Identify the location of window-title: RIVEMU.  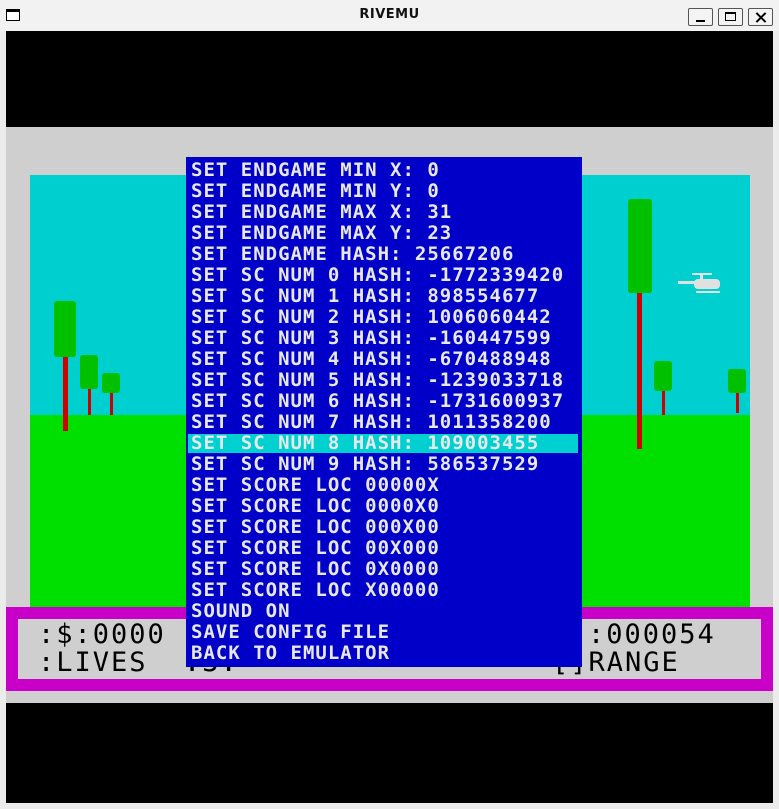
(389, 14).